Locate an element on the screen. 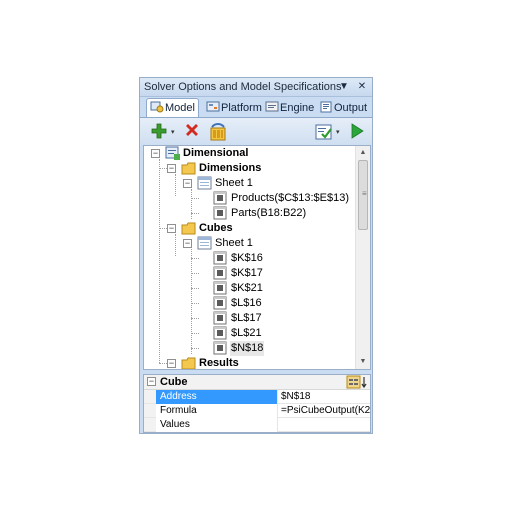  solve-button is located at coordinates (359, 132).